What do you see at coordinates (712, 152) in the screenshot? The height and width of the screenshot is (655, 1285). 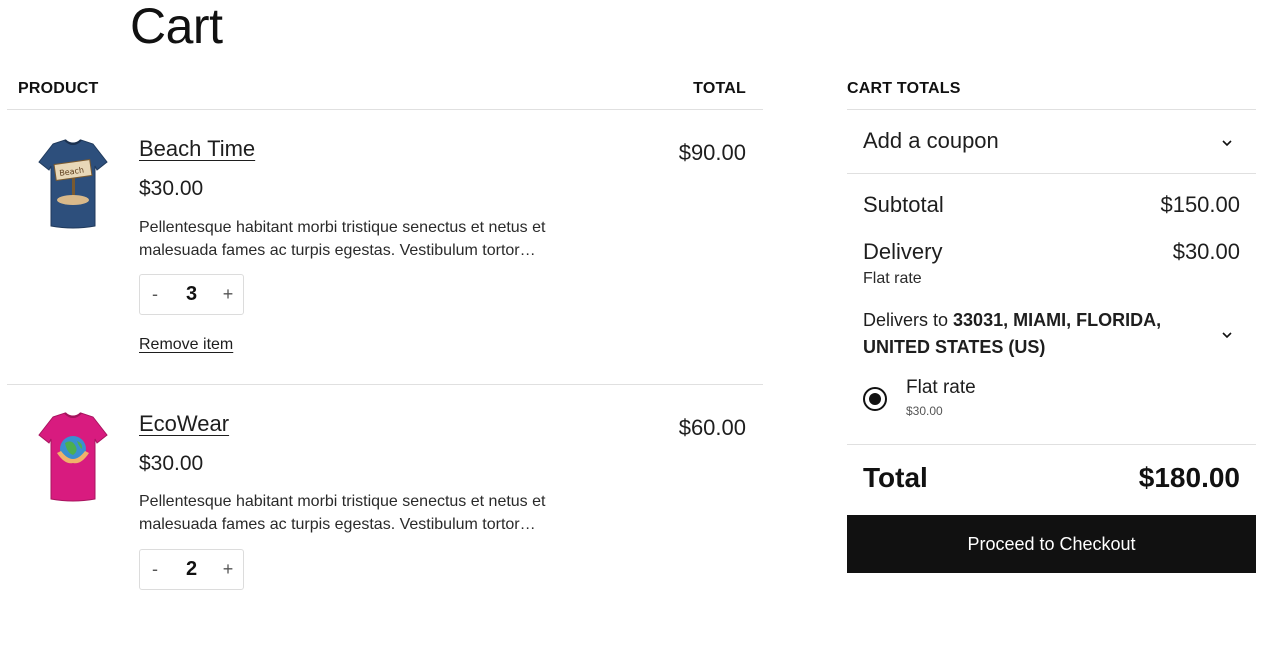 I see `line-total: $90.00` at bounding box center [712, 152].